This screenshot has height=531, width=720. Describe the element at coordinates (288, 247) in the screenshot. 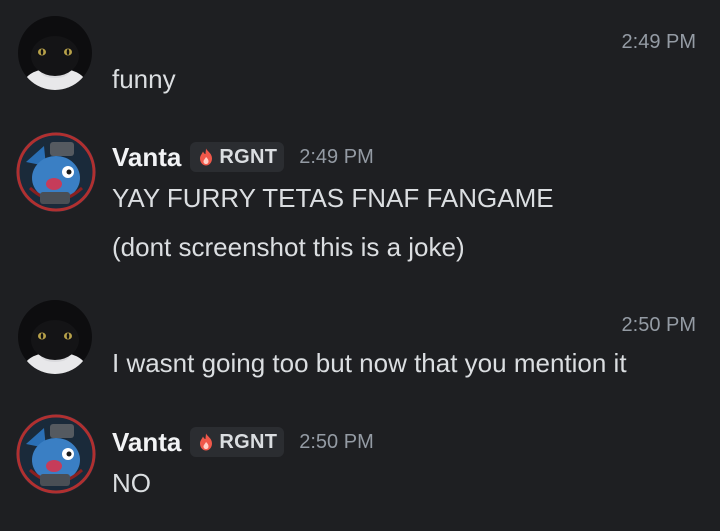

I see `message-text: (dont screenshot this is a joke)` at that location.